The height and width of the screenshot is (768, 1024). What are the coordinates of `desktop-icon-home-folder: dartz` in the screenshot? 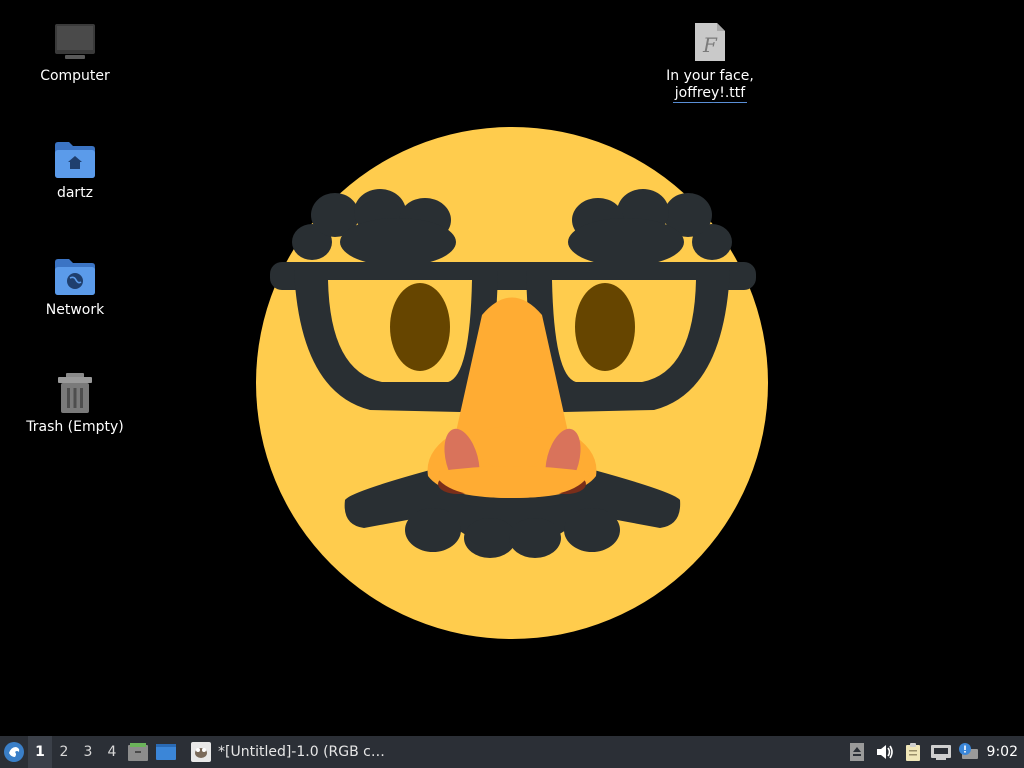 It's located at (75, 168).